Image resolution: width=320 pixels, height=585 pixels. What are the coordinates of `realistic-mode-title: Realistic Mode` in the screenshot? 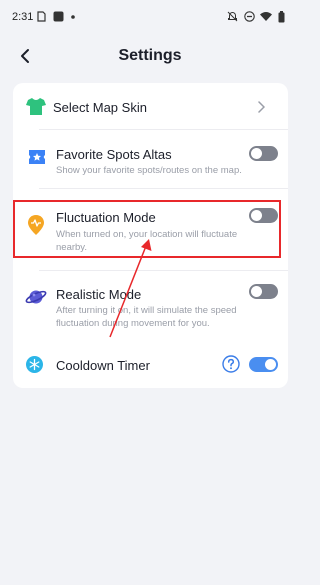 It's located at (99, 294).